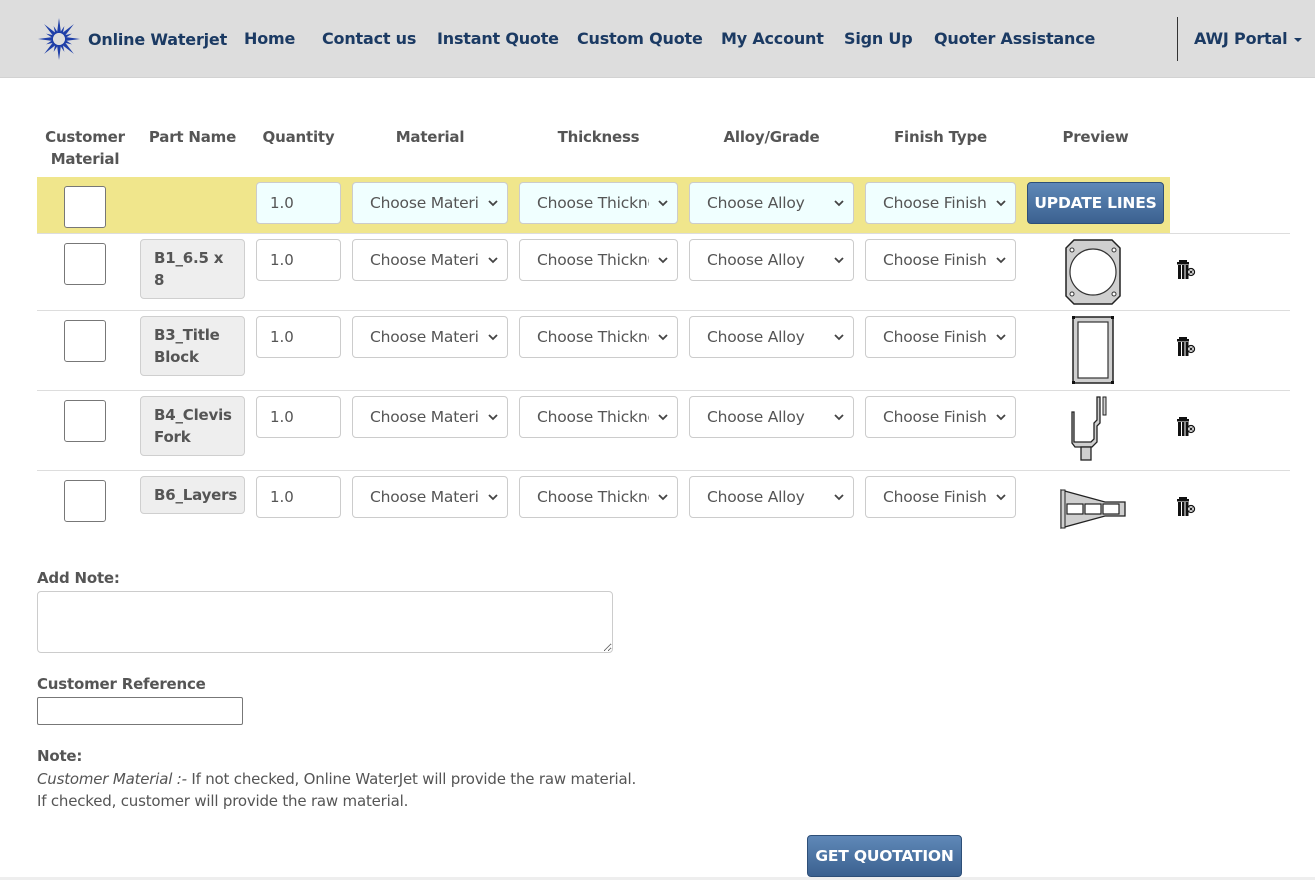 The image size is (1315, 880). Describe the element at coordinates (269, 38) in the screenshot. I see `nav-home: Home` at that location.